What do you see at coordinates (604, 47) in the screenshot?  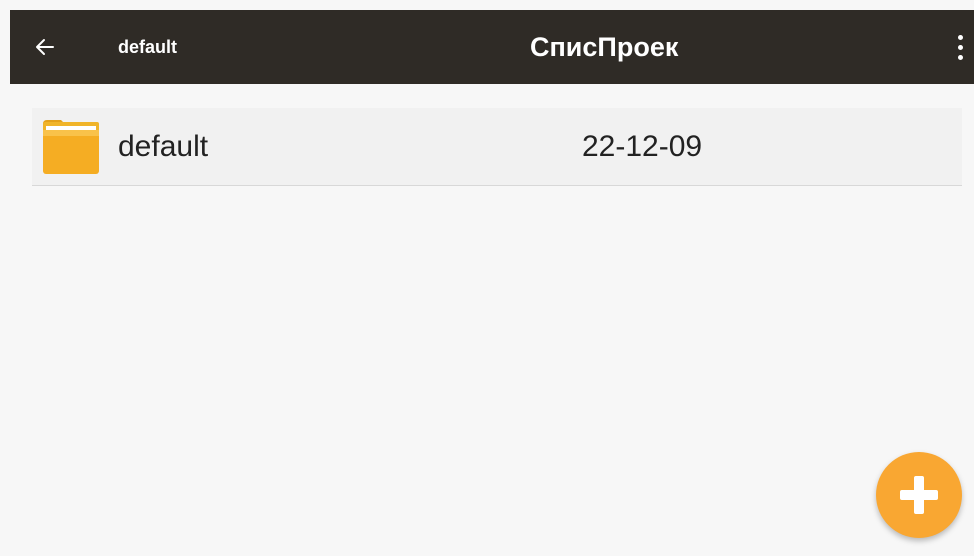 I see `page-title: СписПроек` at bounding box center [604, 47].